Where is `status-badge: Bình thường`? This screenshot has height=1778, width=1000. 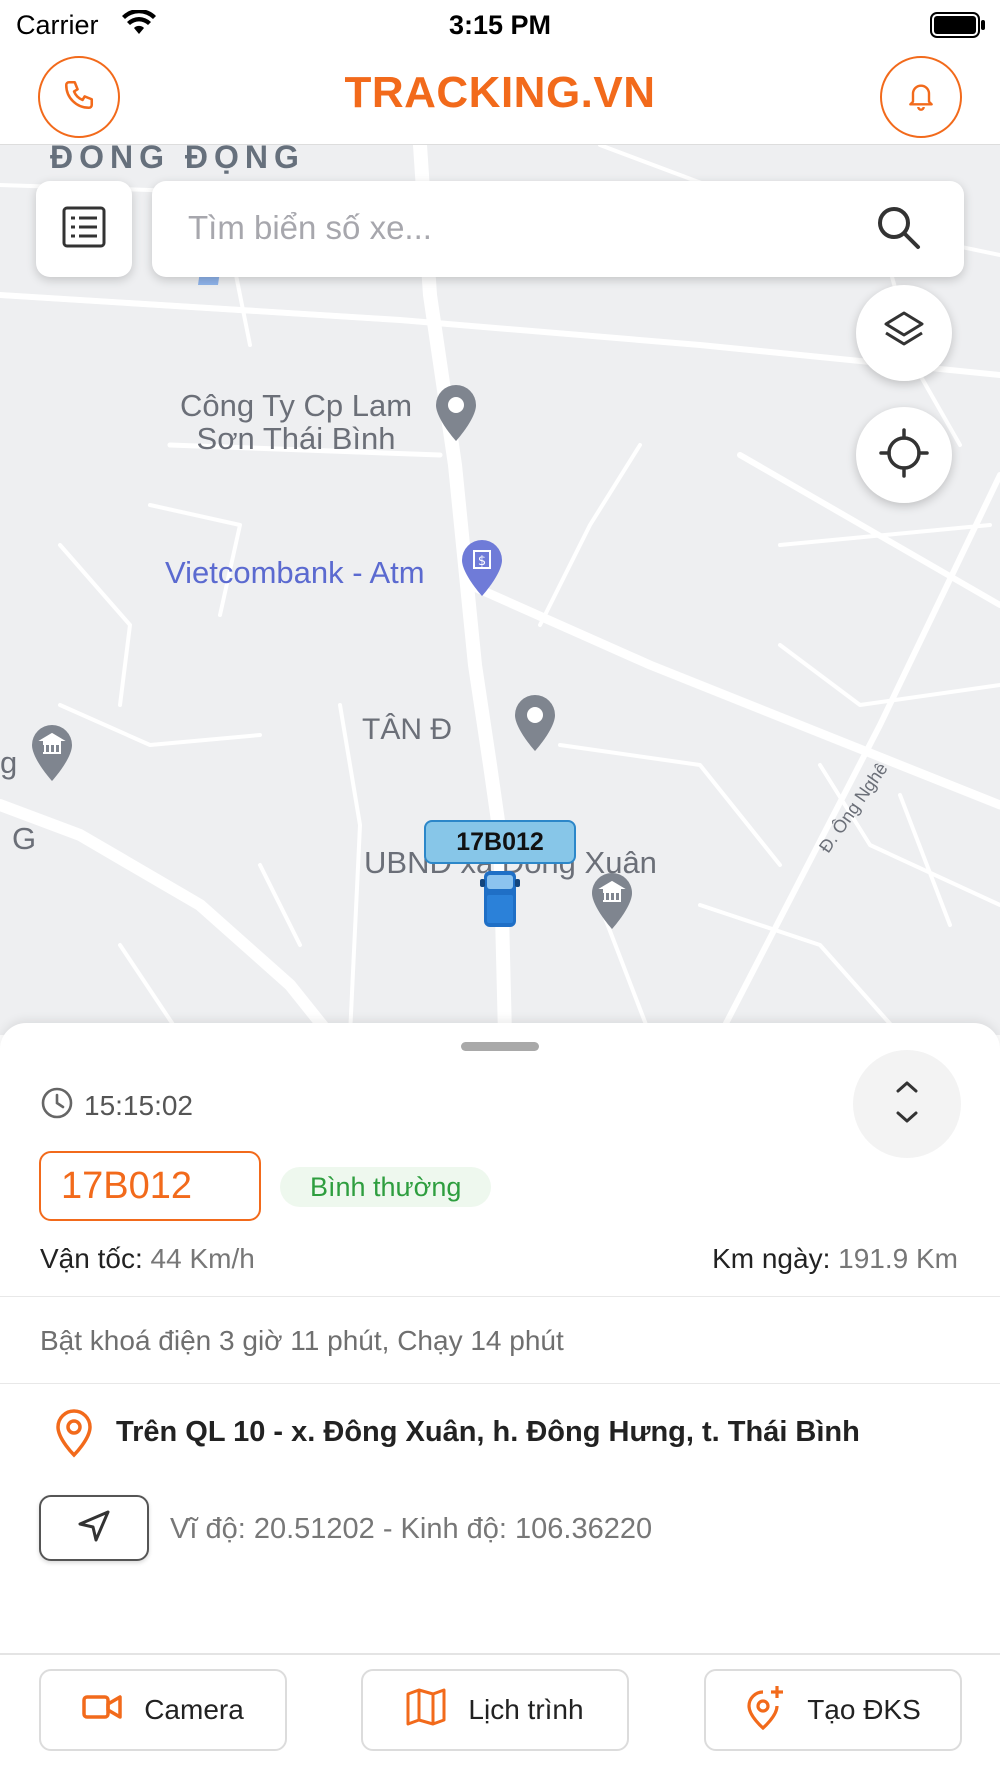 status-badge: Bình thường is located at coordinates (386, 1187).